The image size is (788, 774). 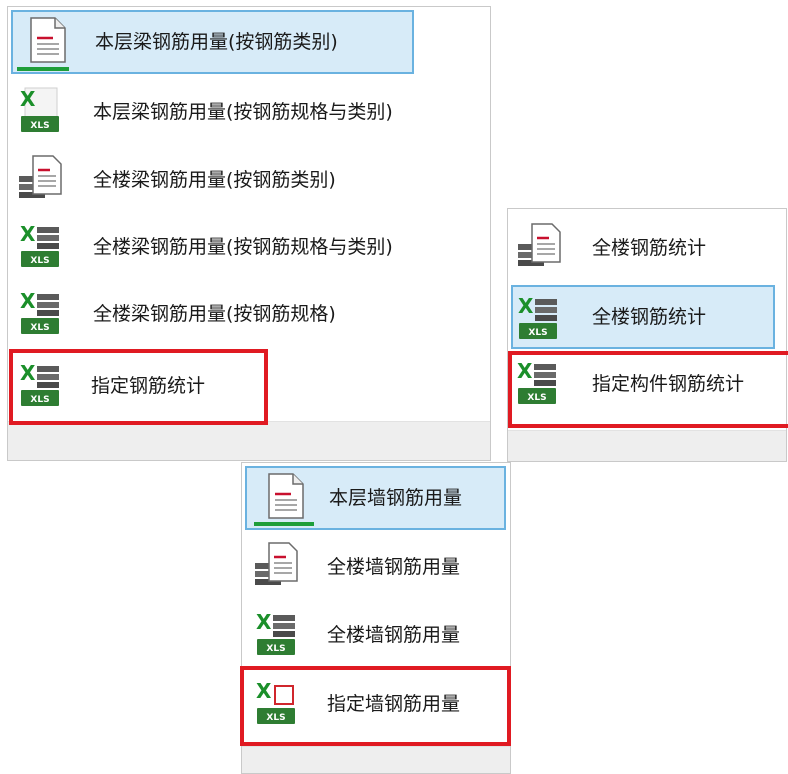 I want to click on excel-box-icon, so click(x=276, y=703).